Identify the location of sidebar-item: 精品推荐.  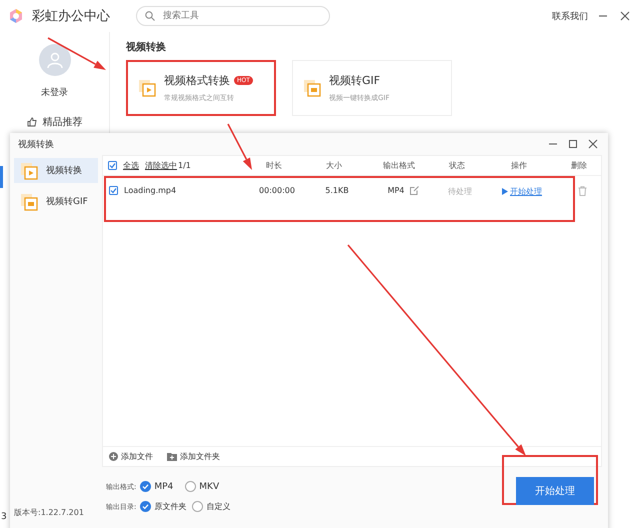
(54, 122).